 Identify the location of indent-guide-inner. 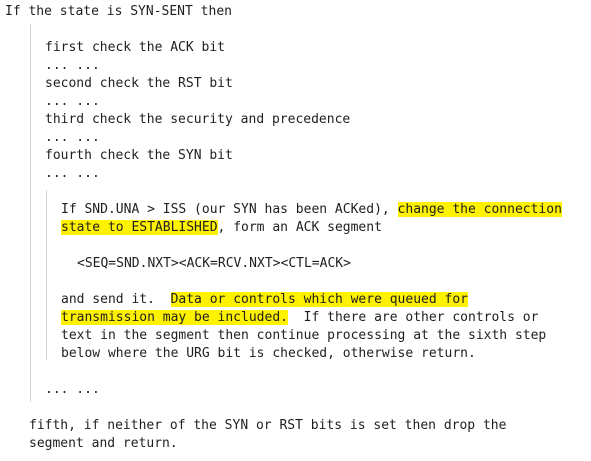
(46, 275).